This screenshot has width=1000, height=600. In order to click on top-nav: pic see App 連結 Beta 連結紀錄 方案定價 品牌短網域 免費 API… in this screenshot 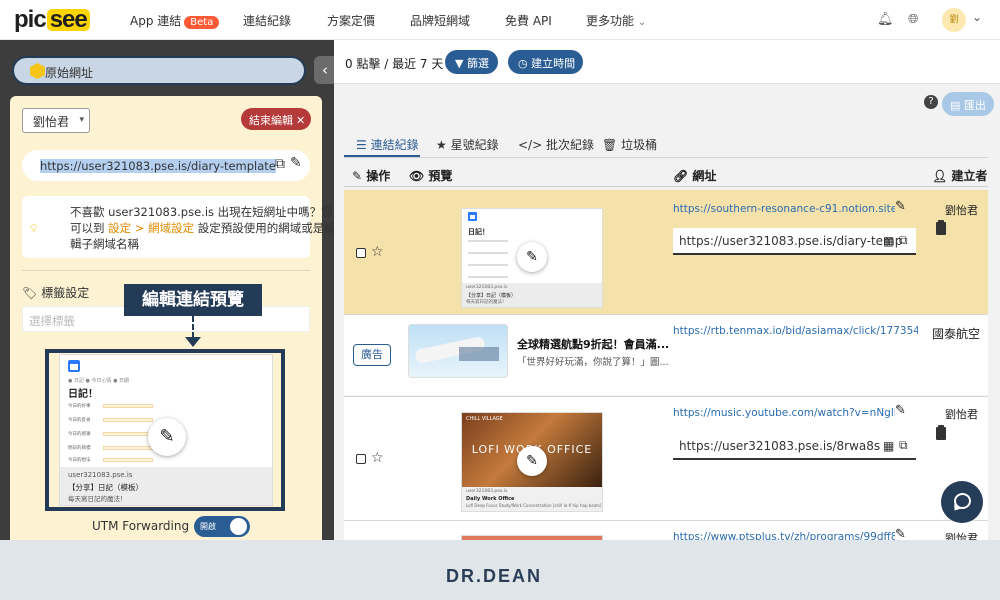, I will do `click(500, 20)`.